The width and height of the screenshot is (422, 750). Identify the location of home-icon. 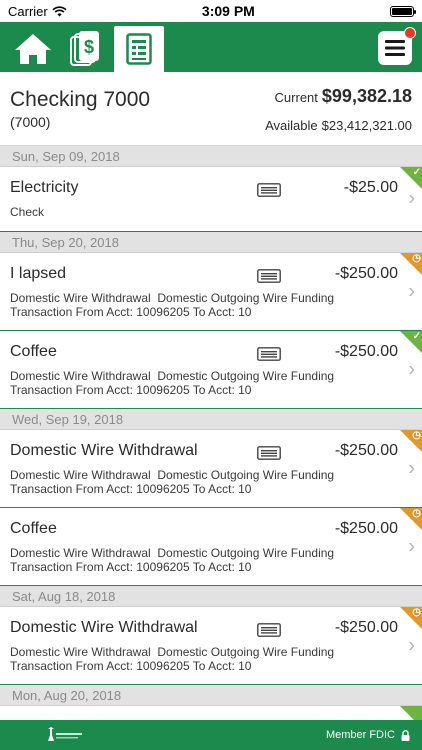
(33, 49).